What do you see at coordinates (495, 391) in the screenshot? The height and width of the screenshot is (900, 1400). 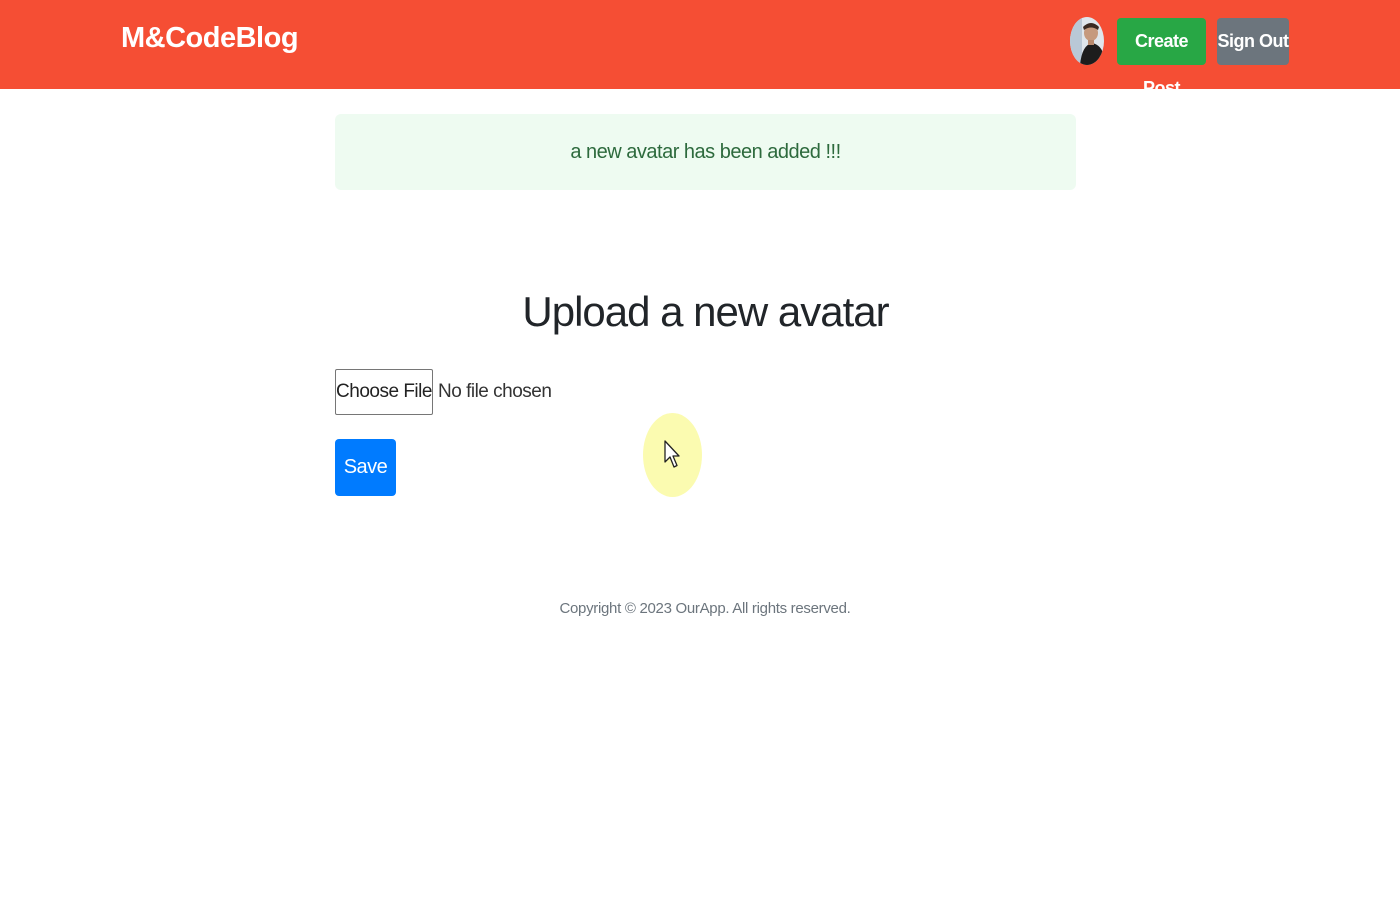 I see `file-status-text: No file chosen` at bounding box center [495, 391].